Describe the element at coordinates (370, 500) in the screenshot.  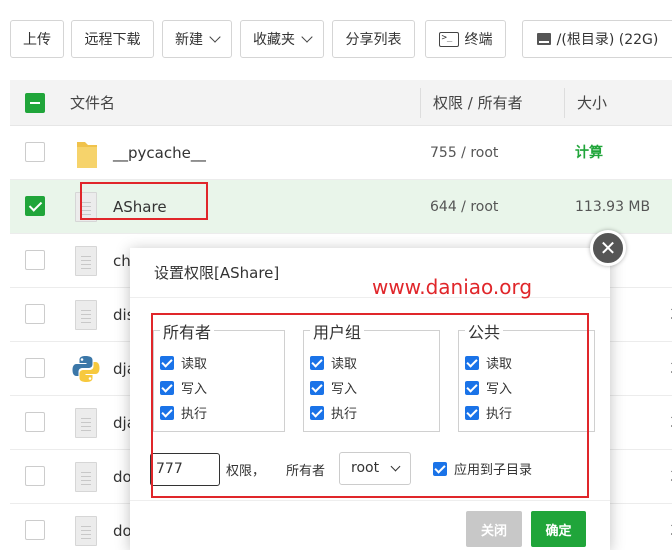
I see `dialog-footer-divider` at that location.